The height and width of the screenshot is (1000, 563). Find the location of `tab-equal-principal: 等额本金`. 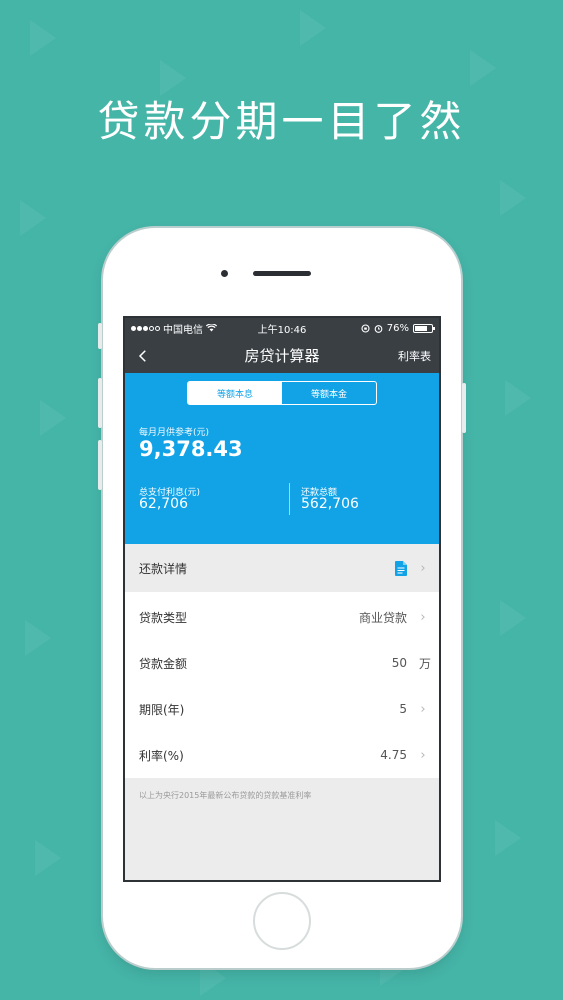

tab-equal-principal: 等额本金 is located at coordinates (329, 393).